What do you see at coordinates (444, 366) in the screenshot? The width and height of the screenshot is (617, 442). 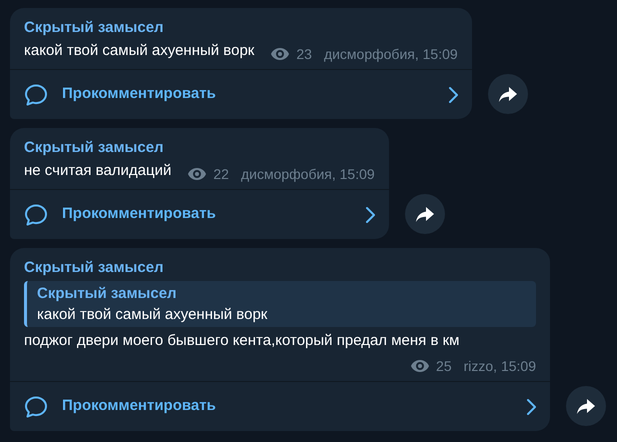 I see `view-count: 25` at bounding box center [444, 366].